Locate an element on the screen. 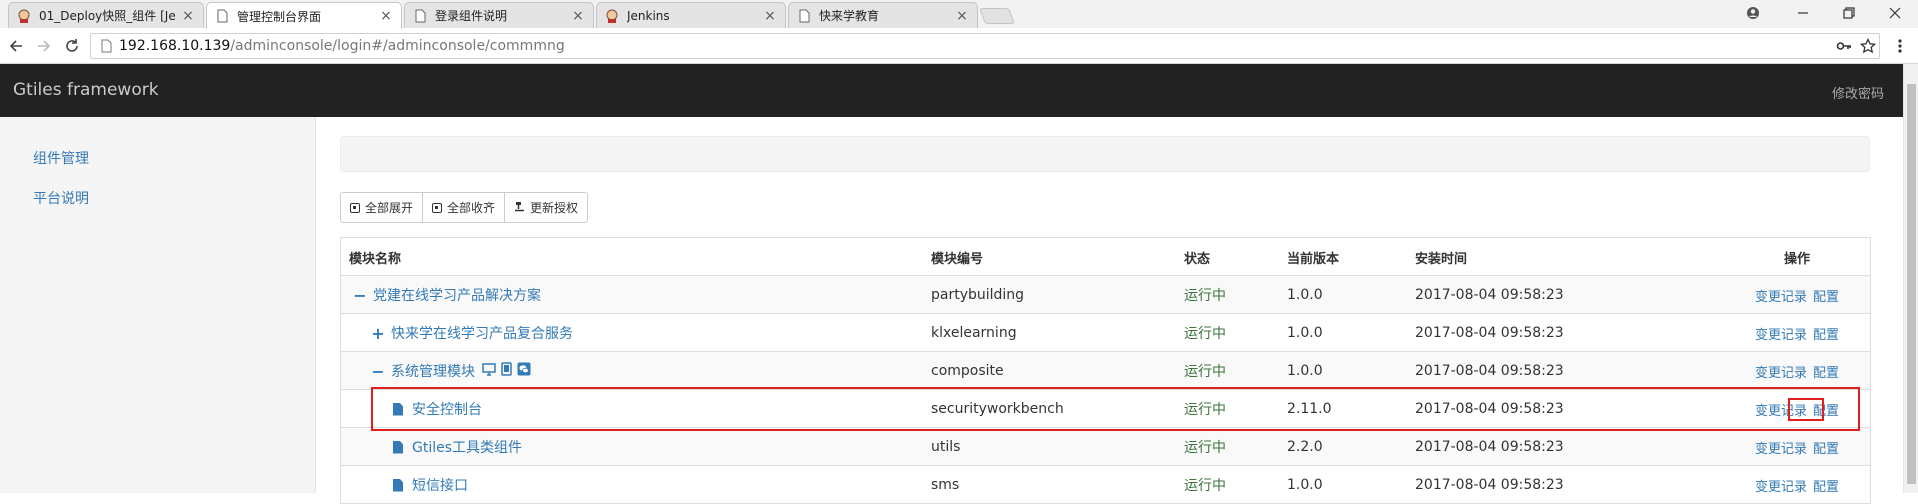 Image resolution: width=1918 pixels, height=504 pixels. module-code: composite is located at coordinates (967, 371).